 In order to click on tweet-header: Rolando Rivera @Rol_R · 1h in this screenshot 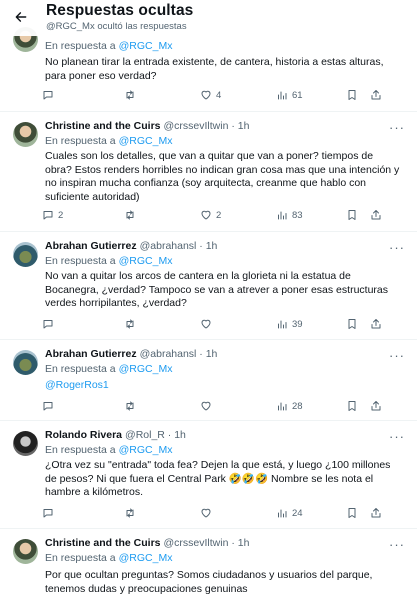, I will do `click(115, 435)`.